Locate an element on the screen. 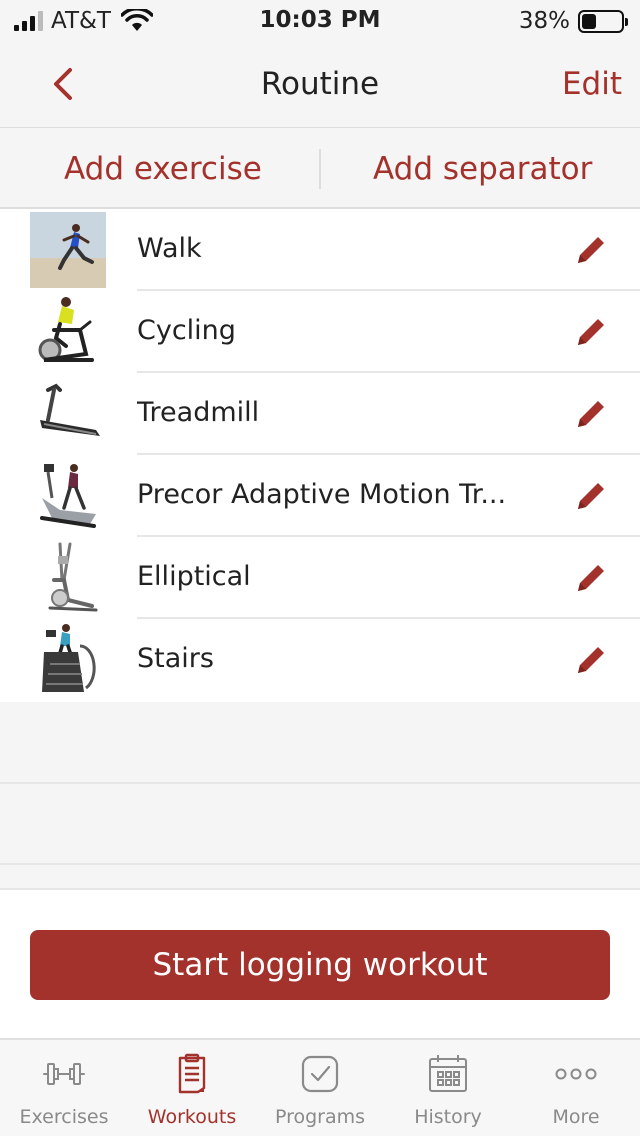 Image resolution: width=640 pixels, height=1136 pixels. bottom-action-area: Start logging workout is located at coordinates (320, 963).